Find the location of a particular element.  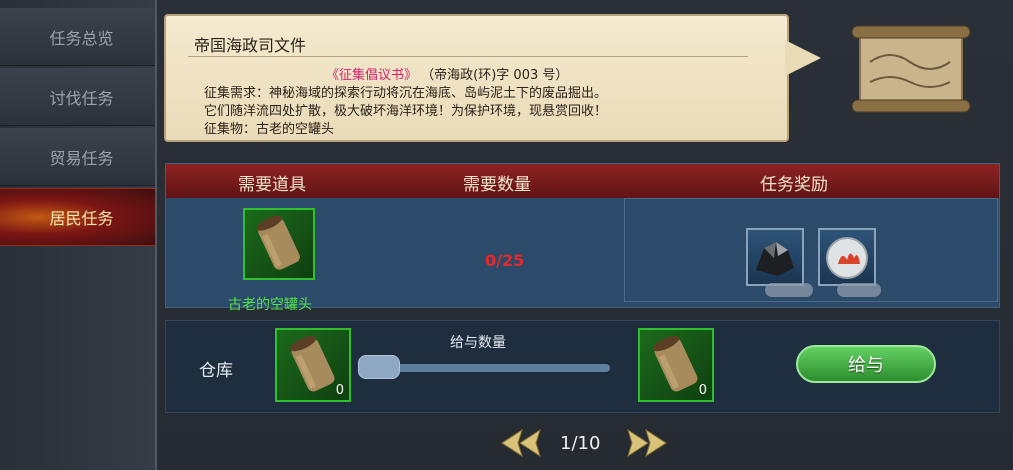

warehouse-item-slot: 0 is located at coordinates (313, 365).